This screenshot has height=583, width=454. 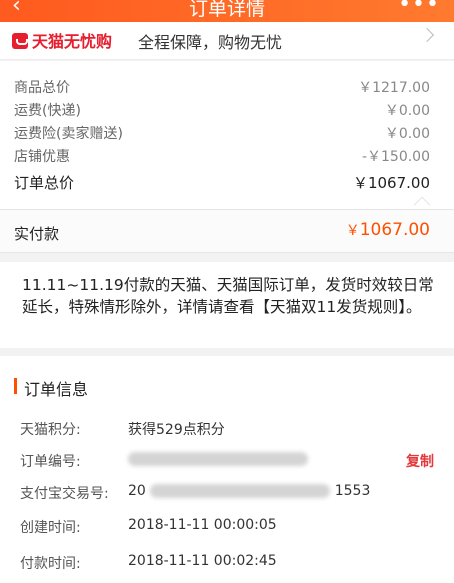 I want to click on order-total-row: 订单总价 ￥1067.00, so click(x=222, y=182).